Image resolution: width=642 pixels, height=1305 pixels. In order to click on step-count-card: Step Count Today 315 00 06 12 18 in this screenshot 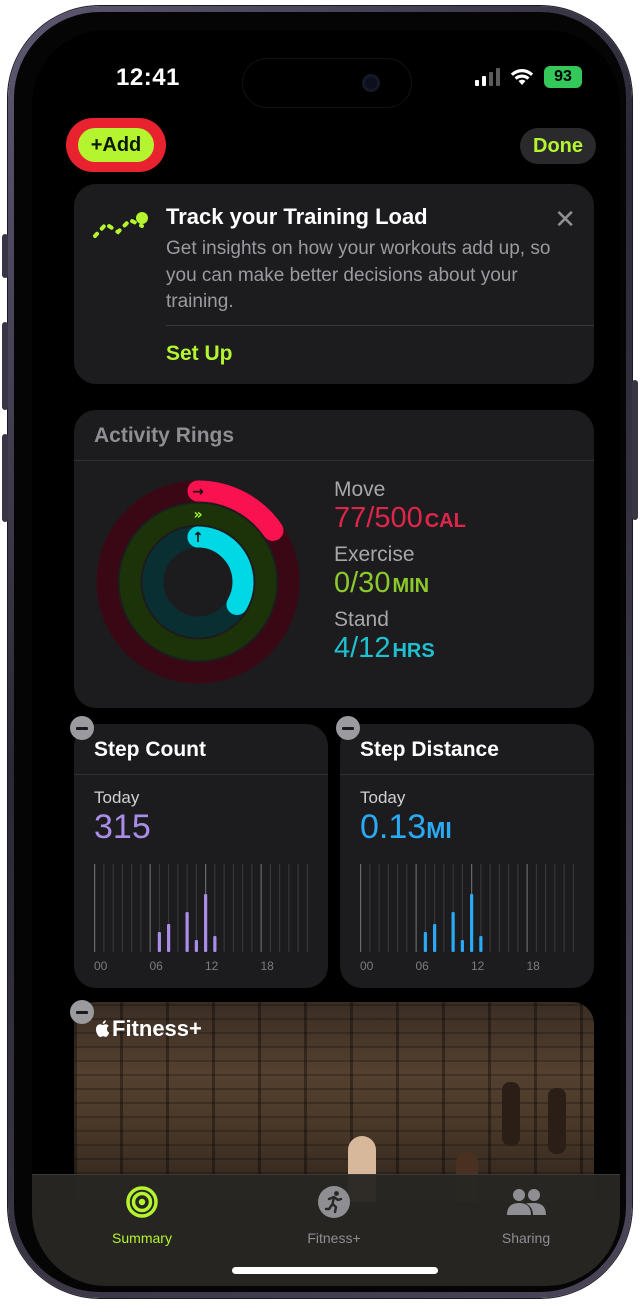, I will do `click(201, 856)`.